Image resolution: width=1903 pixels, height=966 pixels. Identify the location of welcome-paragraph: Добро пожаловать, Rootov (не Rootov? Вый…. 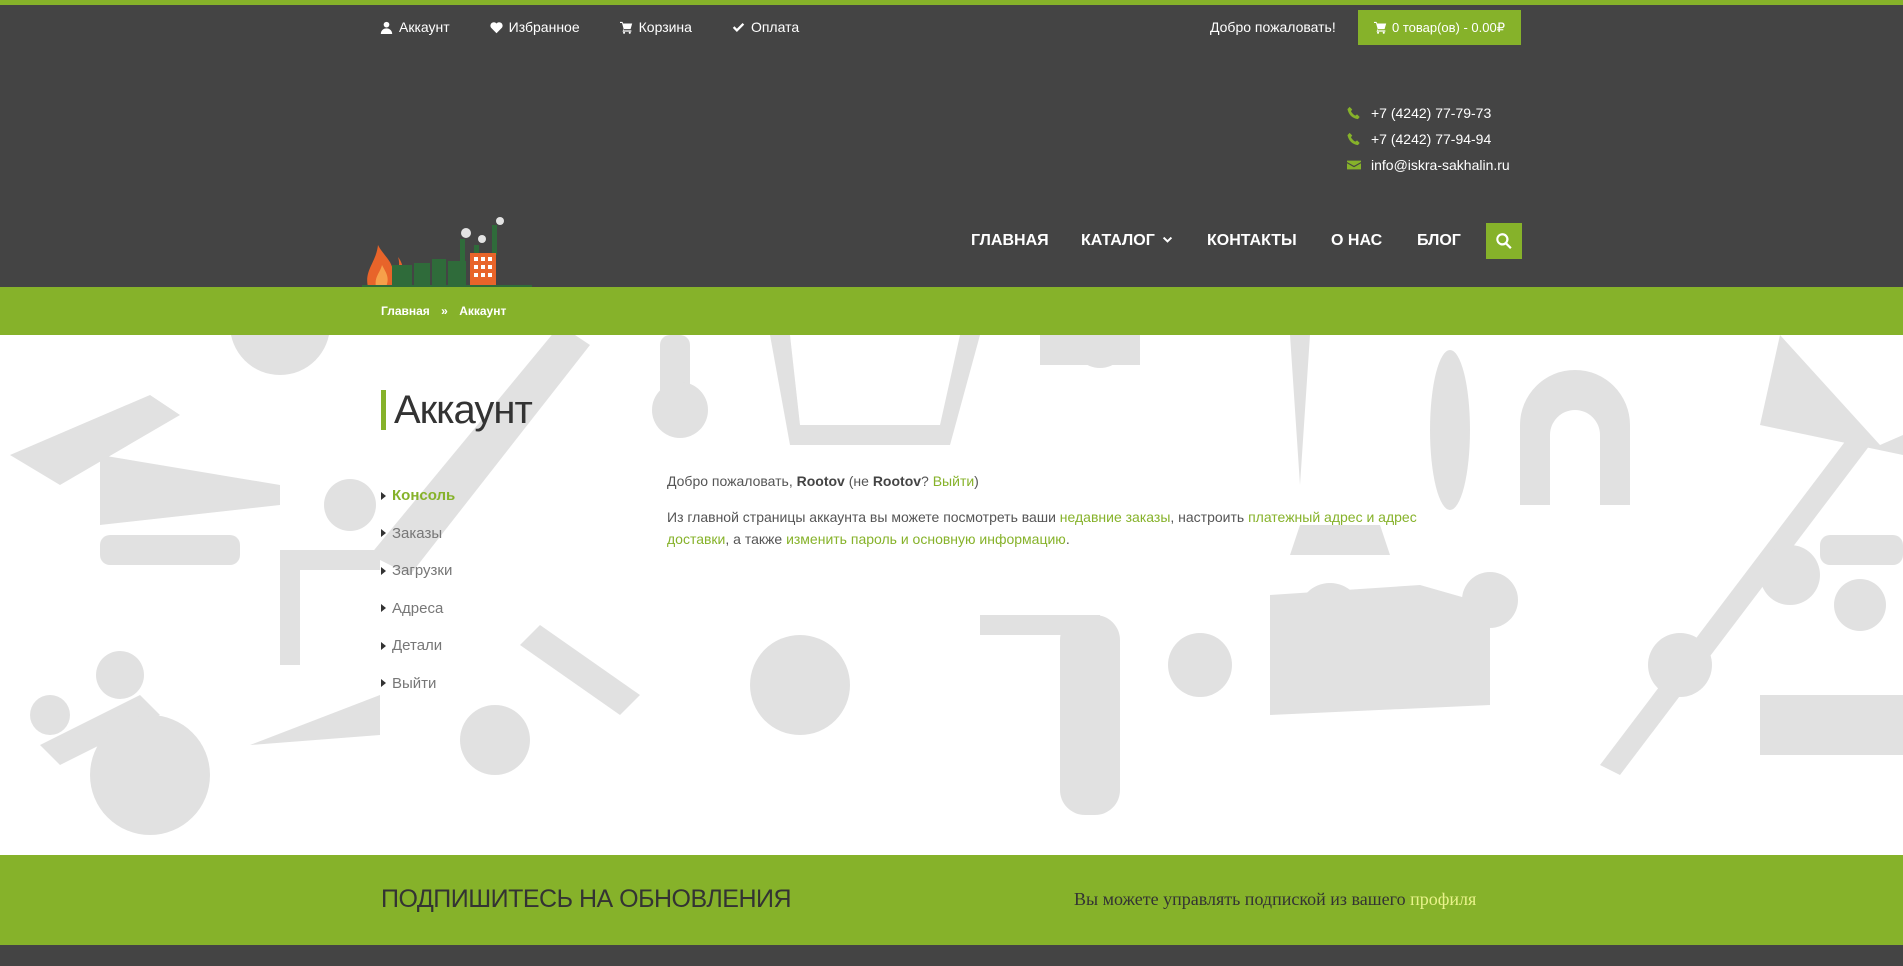
(1067, 481).